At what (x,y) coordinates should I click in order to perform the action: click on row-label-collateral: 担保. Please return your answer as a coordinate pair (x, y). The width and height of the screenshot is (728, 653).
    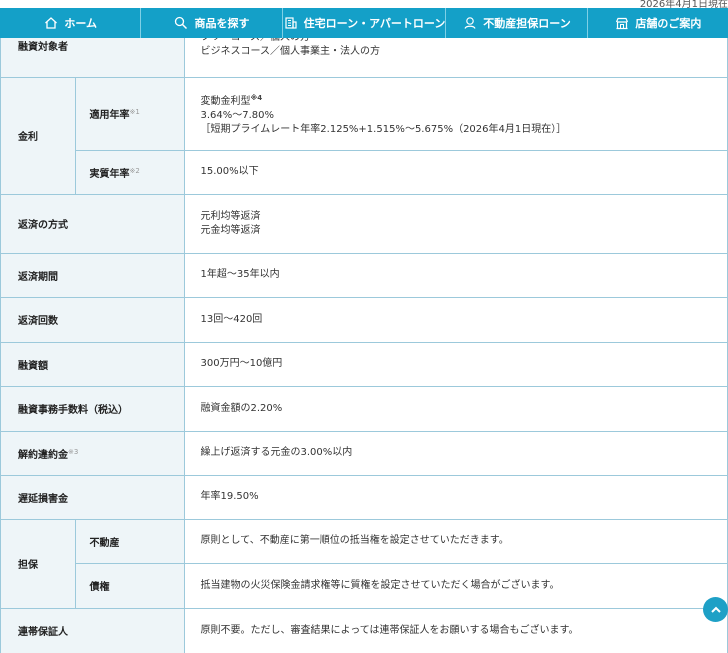
    Looking at the image, I should click on (38, 564).